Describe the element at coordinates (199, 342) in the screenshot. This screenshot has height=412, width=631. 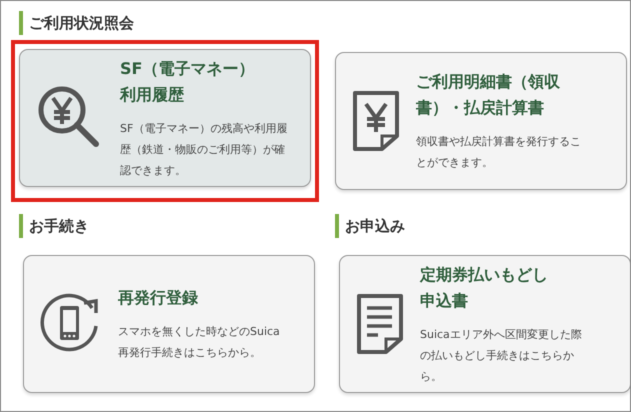
I see `card-description: スマホを無くした時などのSuica再発行手続きはこちらから。` at that location.